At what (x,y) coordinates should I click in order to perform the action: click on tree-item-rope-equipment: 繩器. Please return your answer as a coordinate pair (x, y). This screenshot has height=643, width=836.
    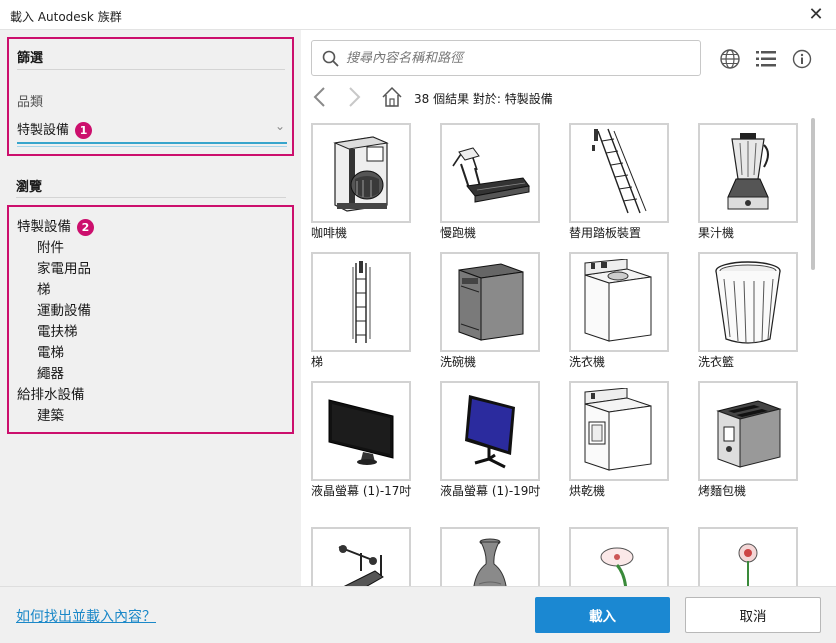
    Looking at the image, I should click on (50, 372).